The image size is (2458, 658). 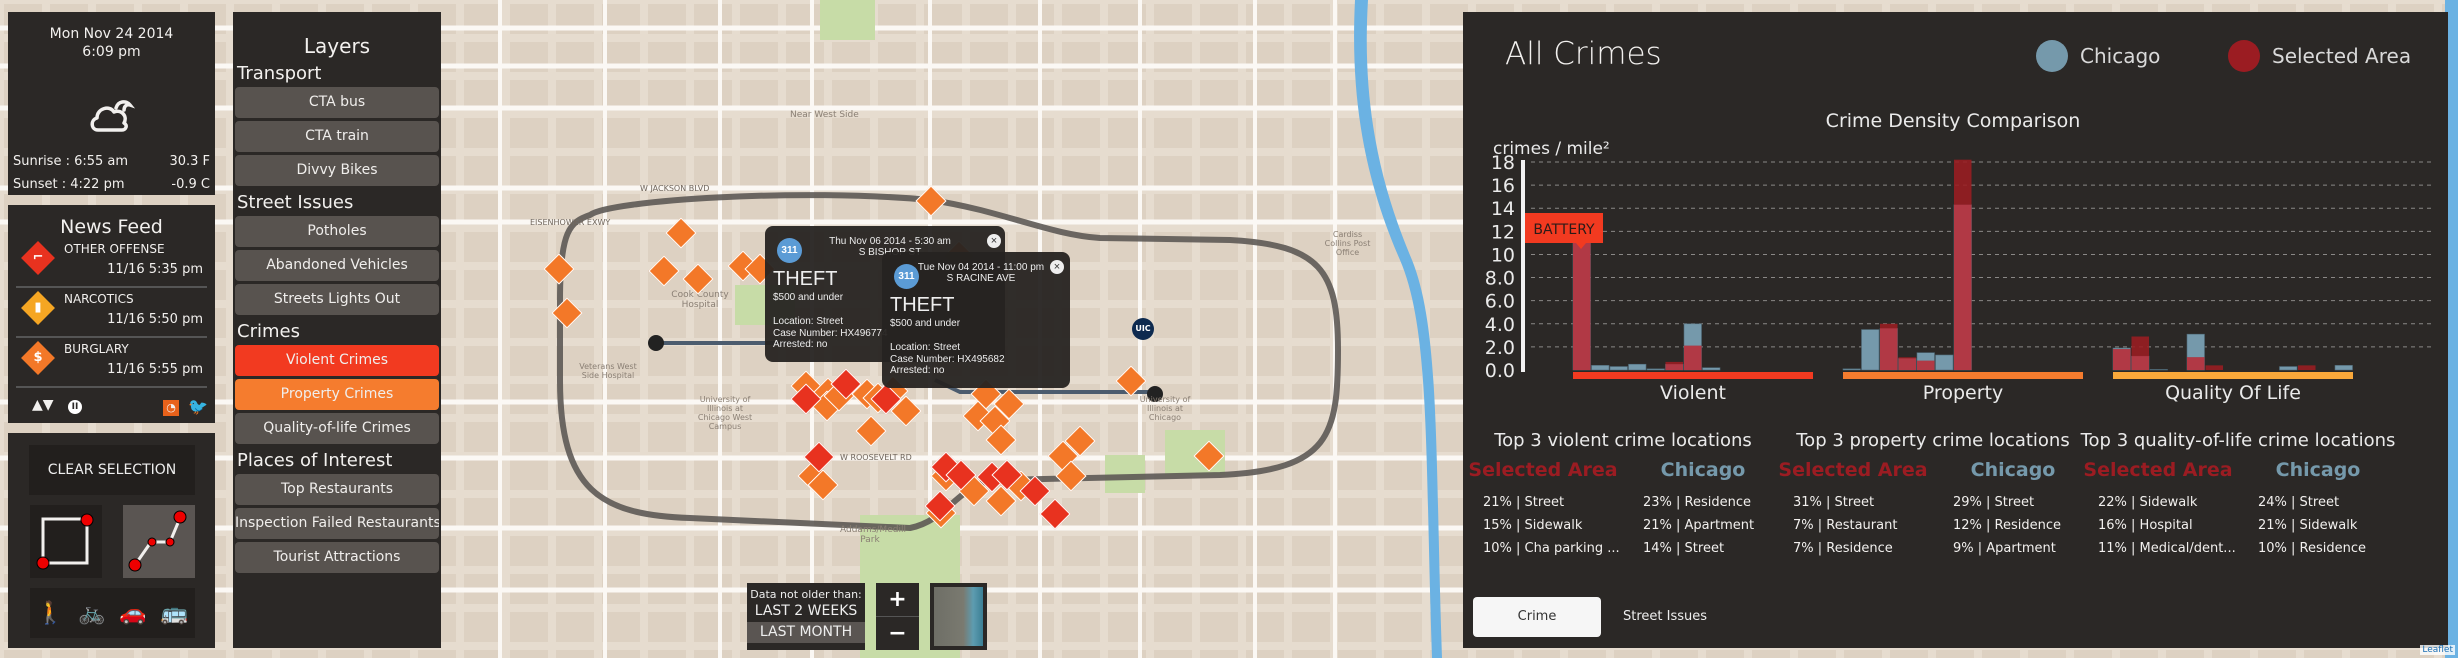 What do you see at coordinates (1537, 617) in the screenshot?
I see `tab-crime: Crime` at bounding box center [1537, 617].